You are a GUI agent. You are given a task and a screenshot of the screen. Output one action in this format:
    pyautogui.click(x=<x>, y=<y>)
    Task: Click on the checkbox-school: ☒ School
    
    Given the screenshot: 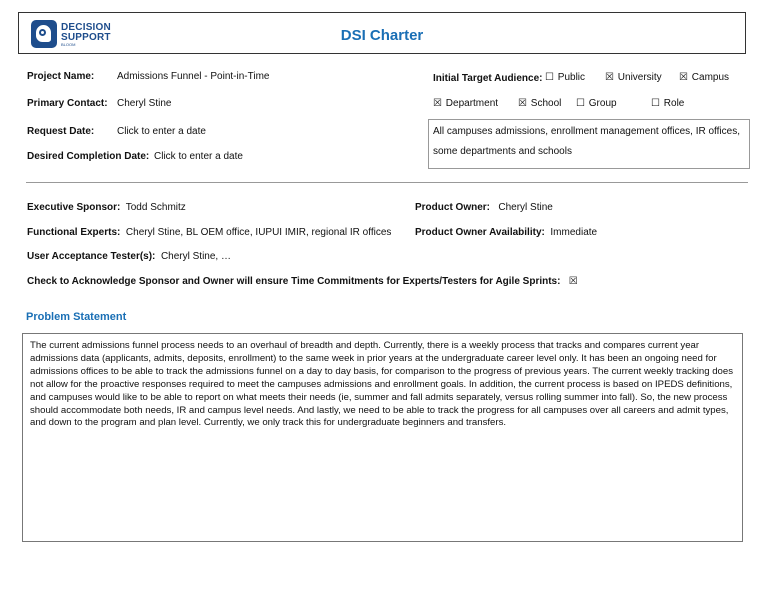 What is the action you would take?
    pyautogui.click(x=539, y=103)
    